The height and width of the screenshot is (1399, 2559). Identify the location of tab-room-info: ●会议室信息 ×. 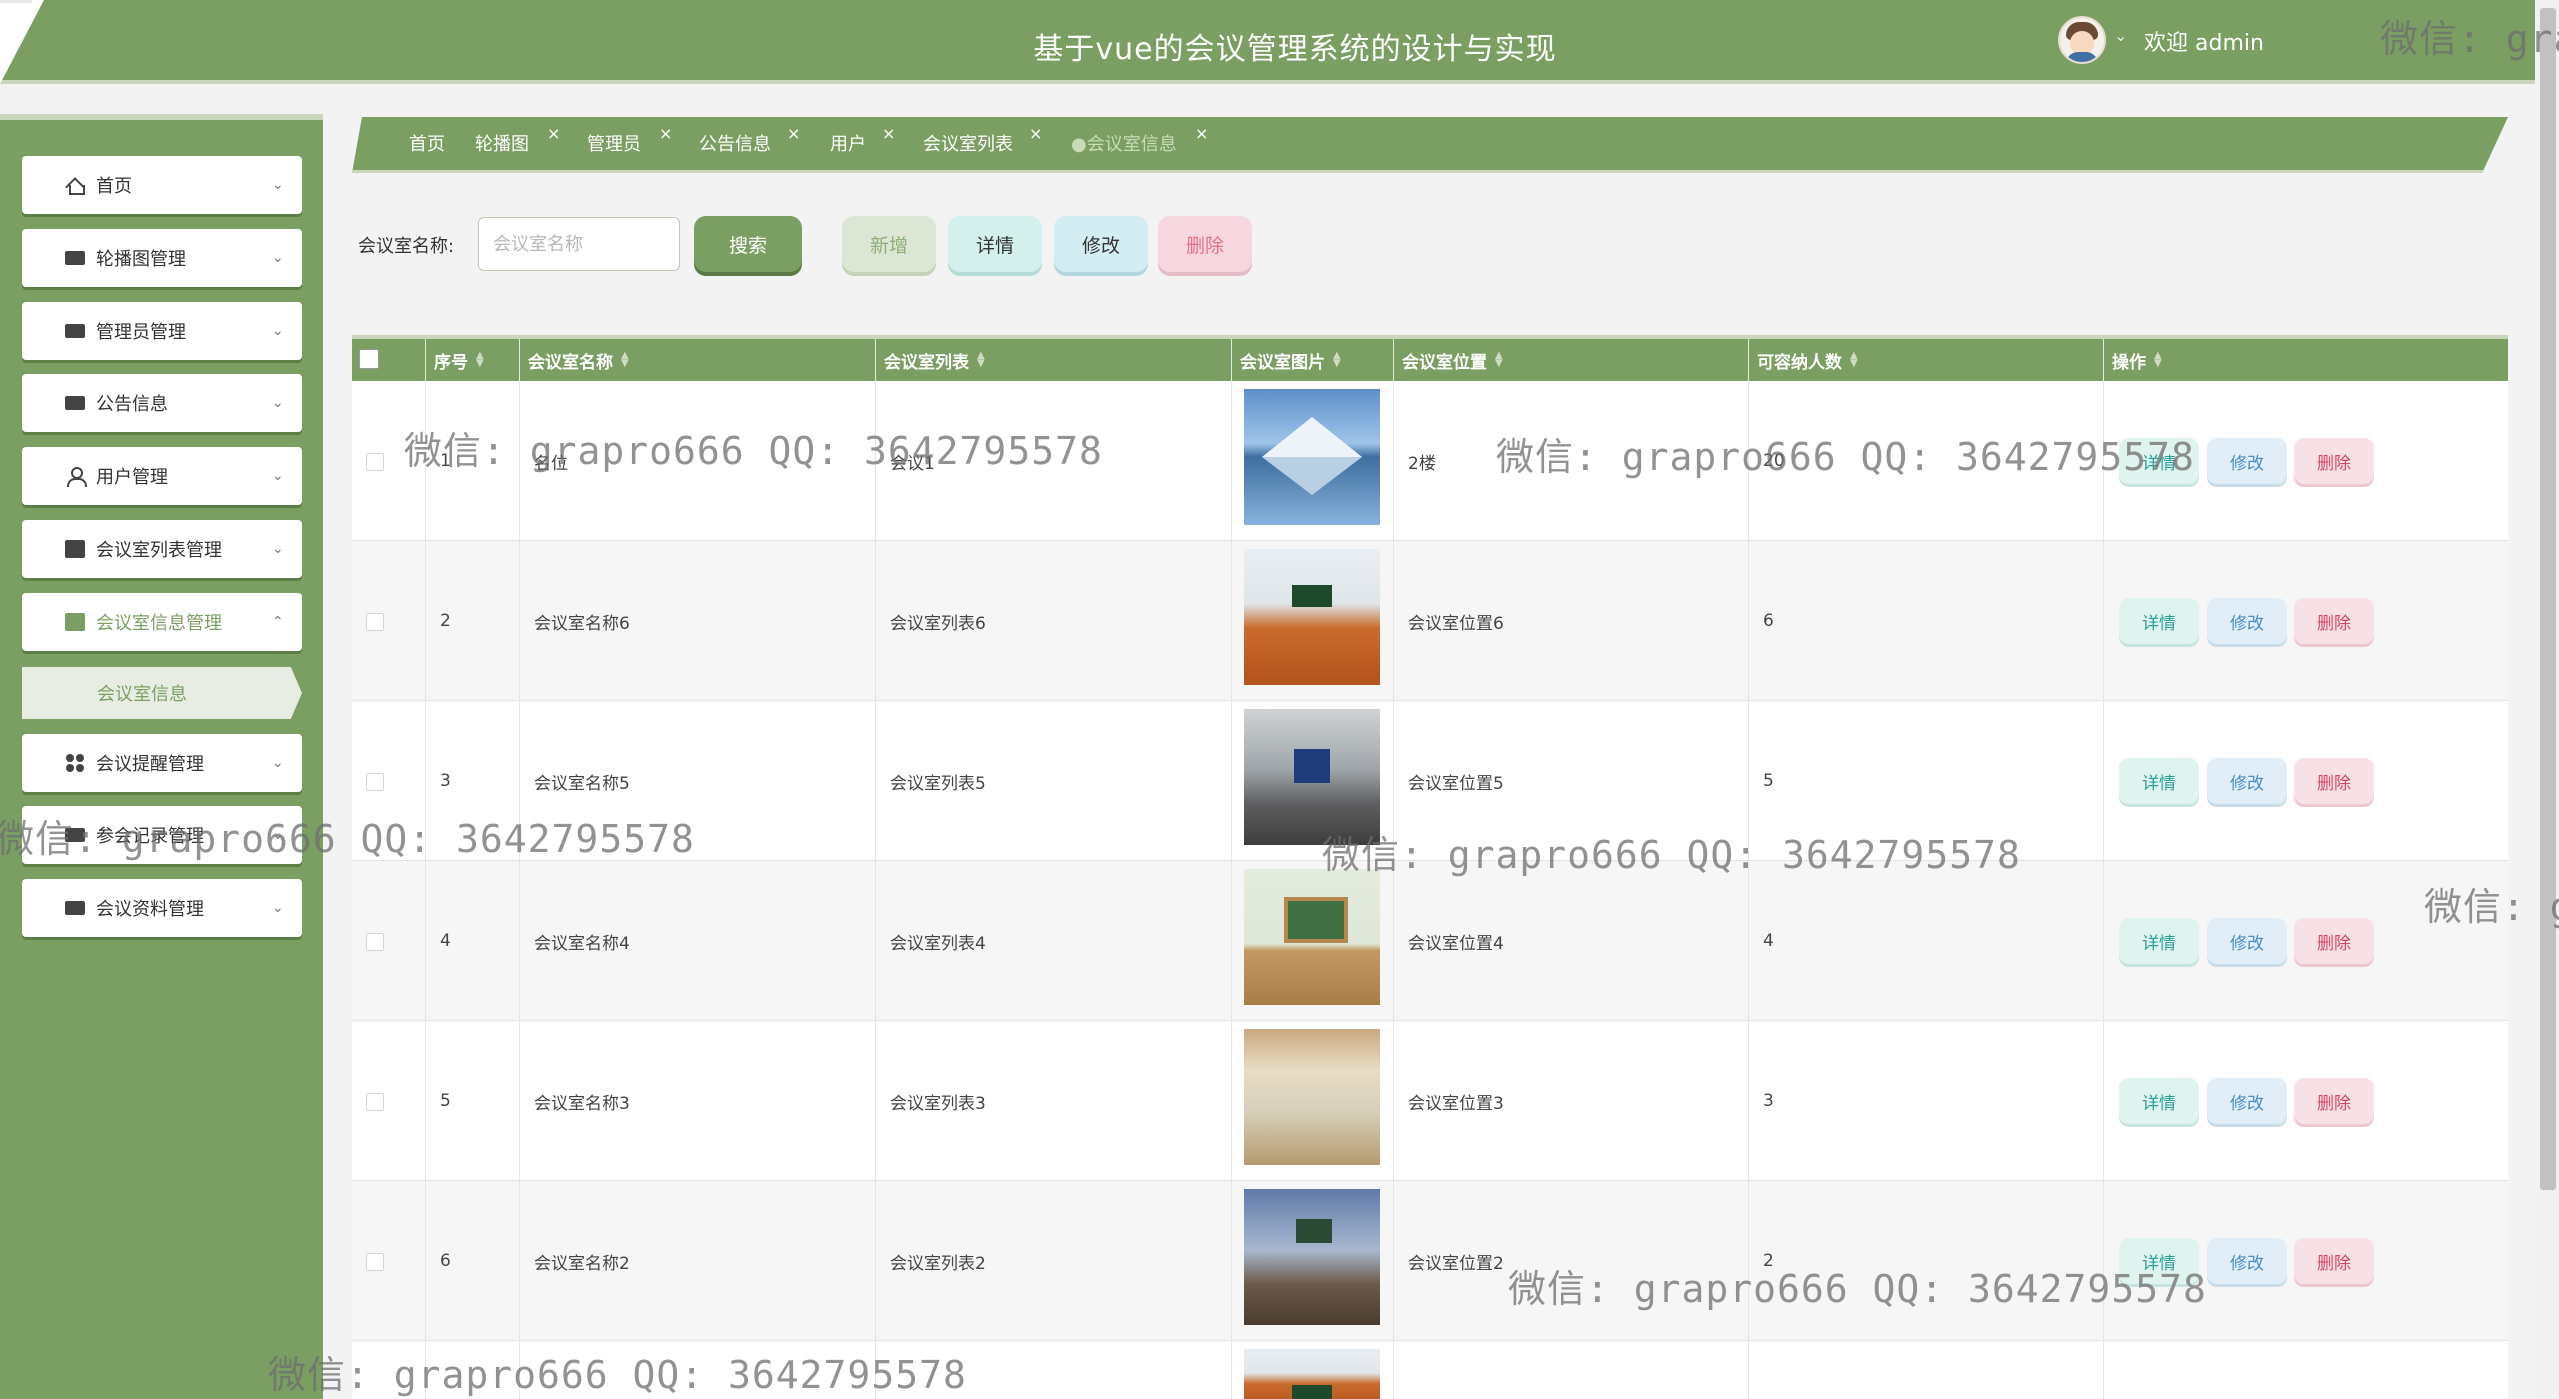
(1139, 140).